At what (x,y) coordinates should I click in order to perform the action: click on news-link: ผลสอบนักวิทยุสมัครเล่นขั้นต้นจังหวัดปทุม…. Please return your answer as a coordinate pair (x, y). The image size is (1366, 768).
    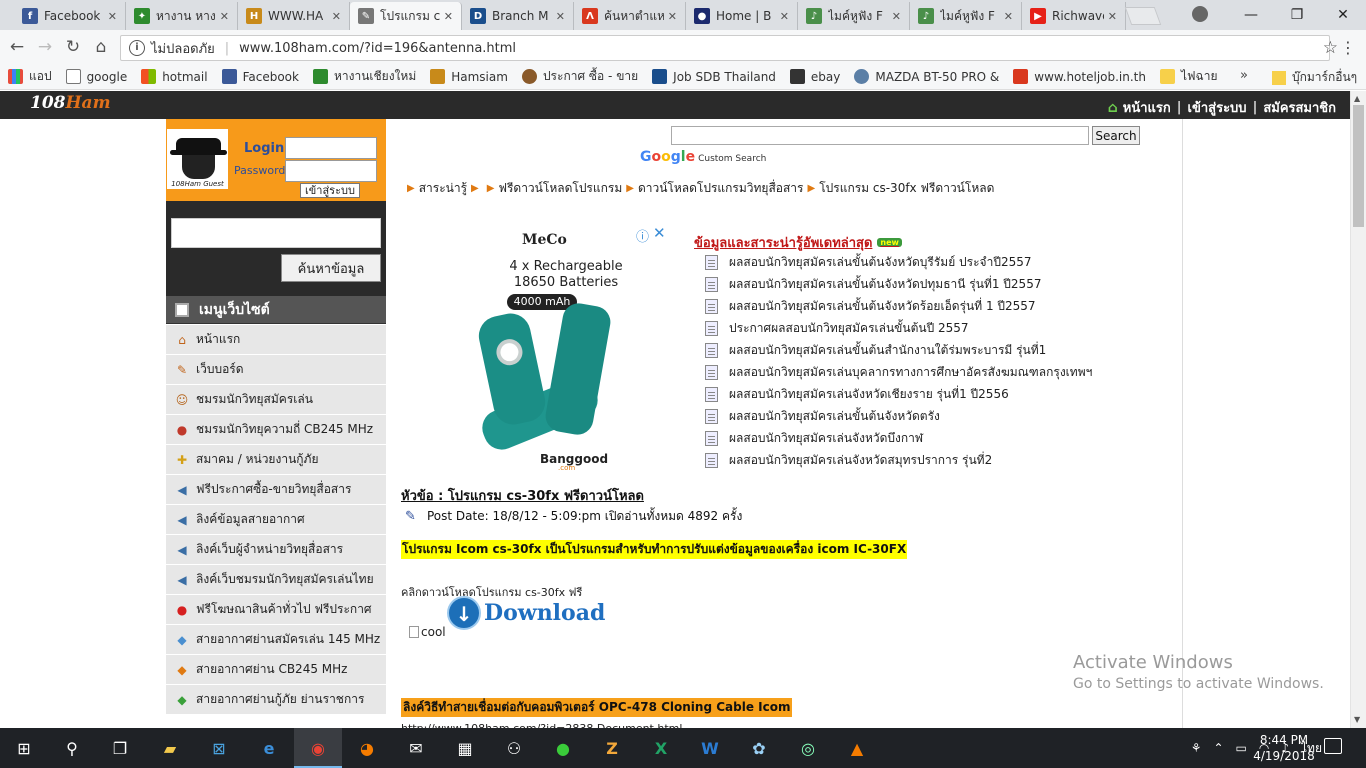
    Looking at the image, I should click on (885, 284).